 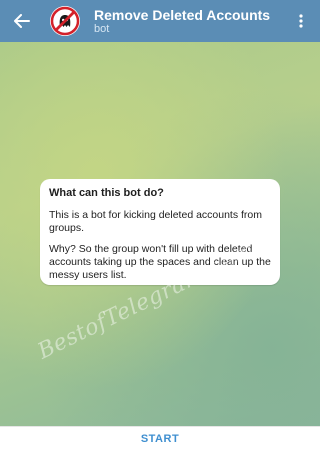 I want to click on more-options-button, so click(x=301, y=21).